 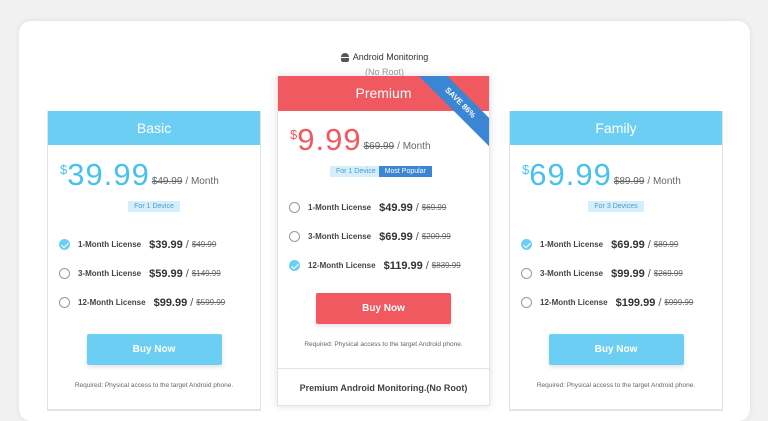 What do you see at coordinates (379, 146) in the screenshot?
I see `old-price: $69.99` at bounding box center [379, 146].